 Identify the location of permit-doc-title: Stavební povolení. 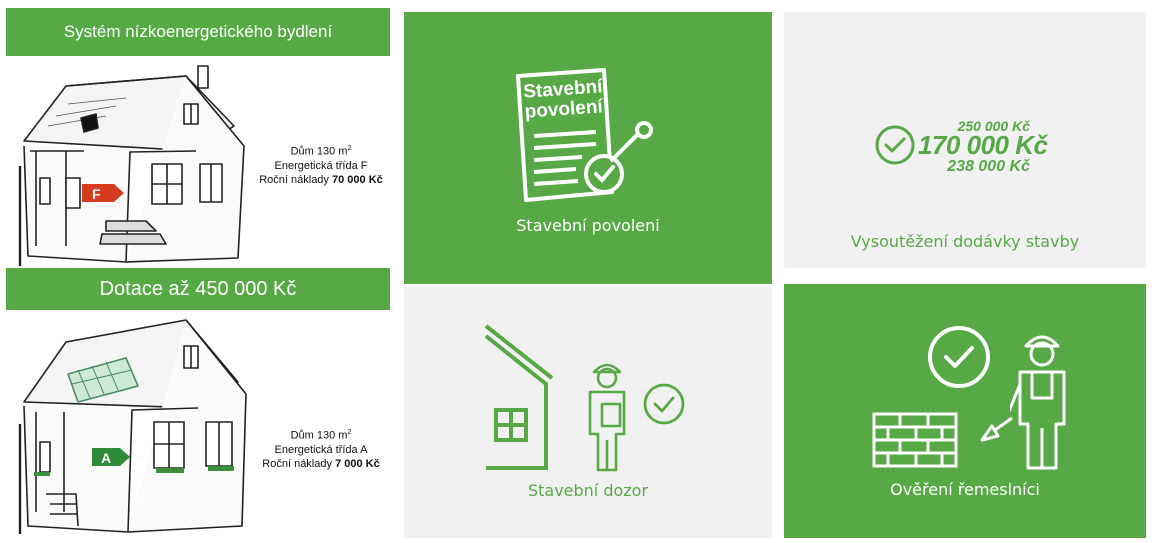
(563, 99).